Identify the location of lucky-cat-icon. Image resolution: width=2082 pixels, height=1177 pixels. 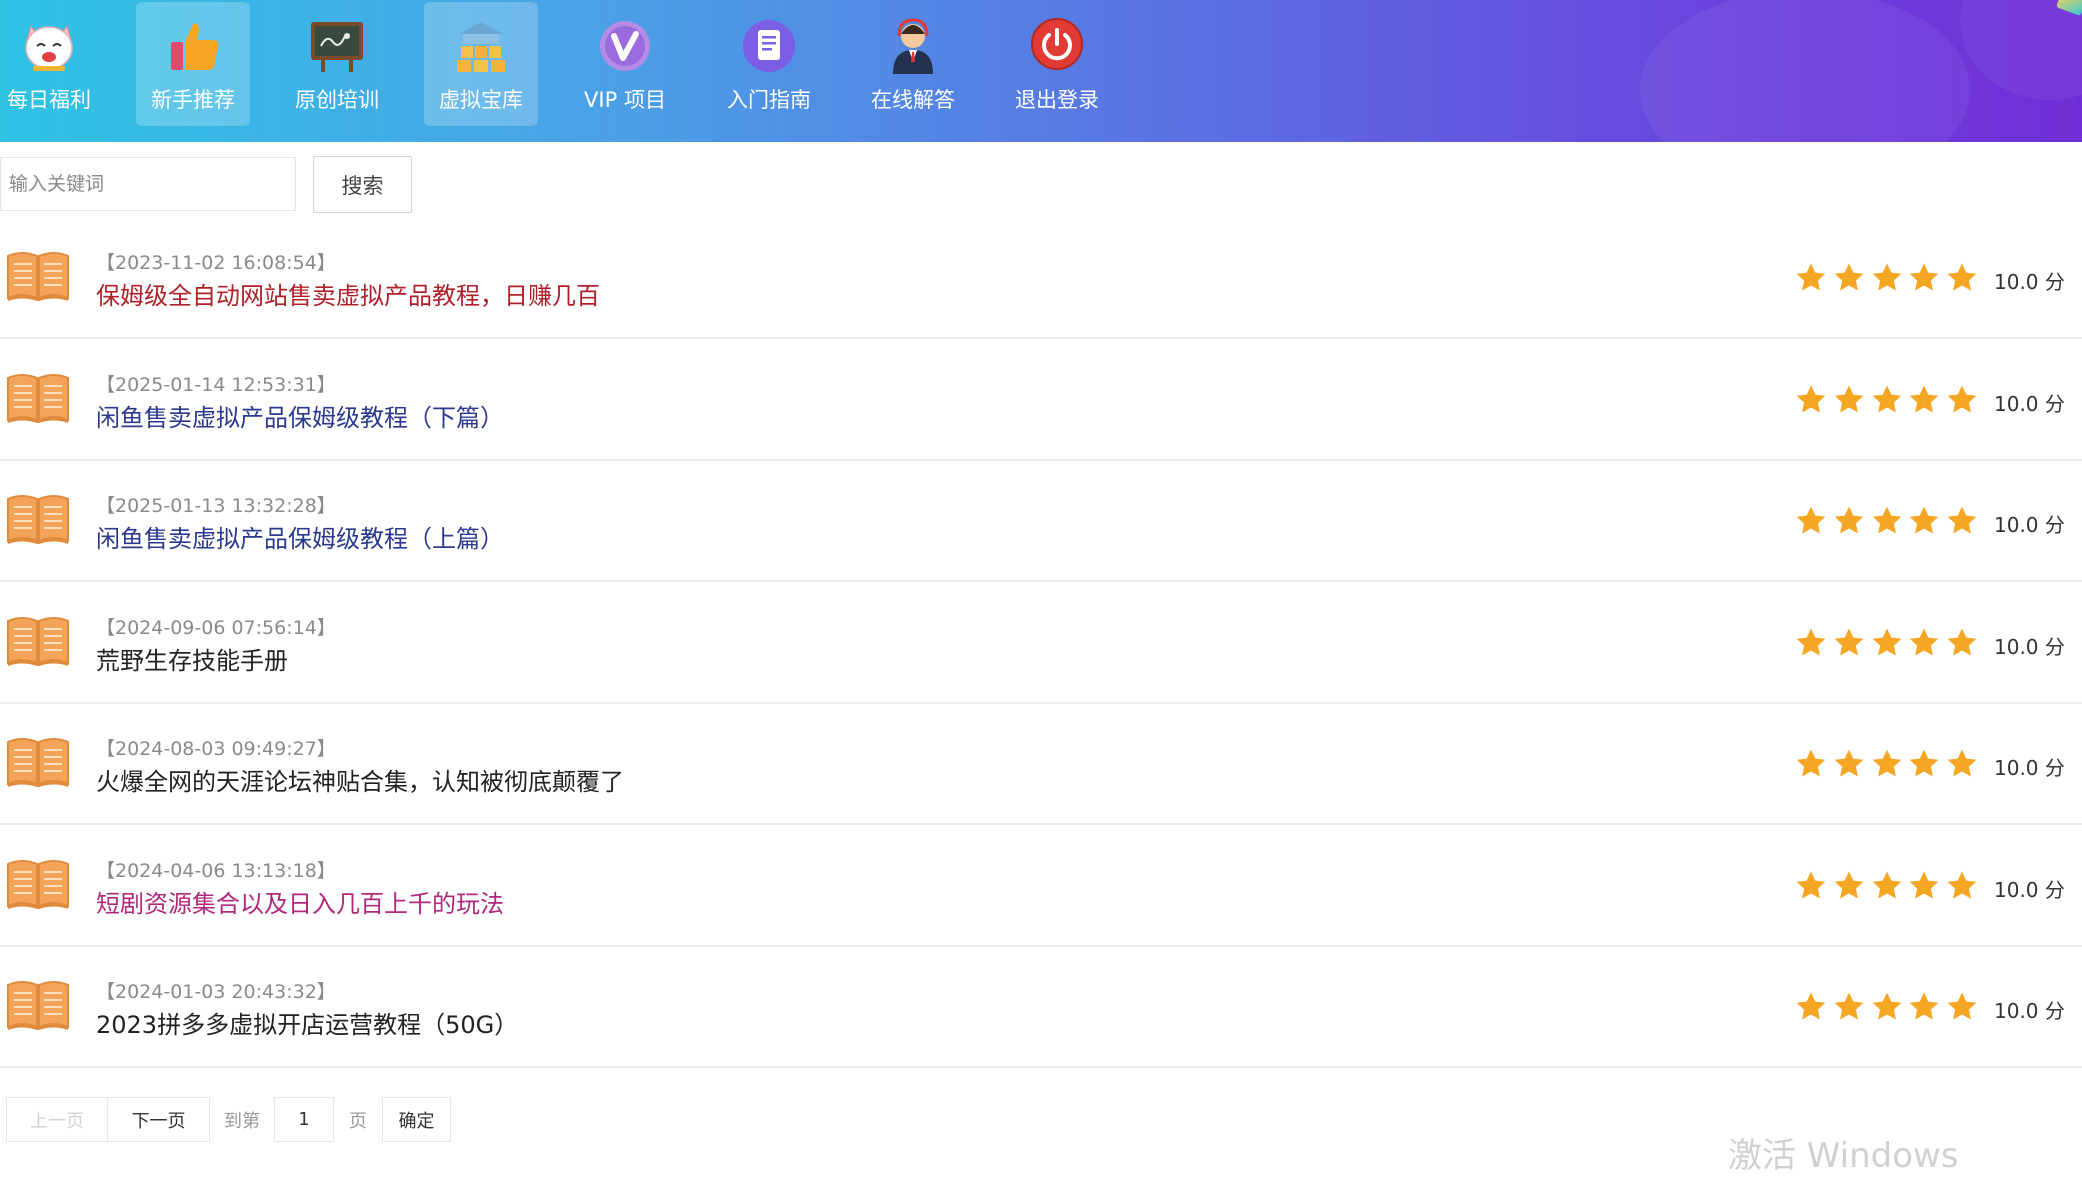
(49, 47).